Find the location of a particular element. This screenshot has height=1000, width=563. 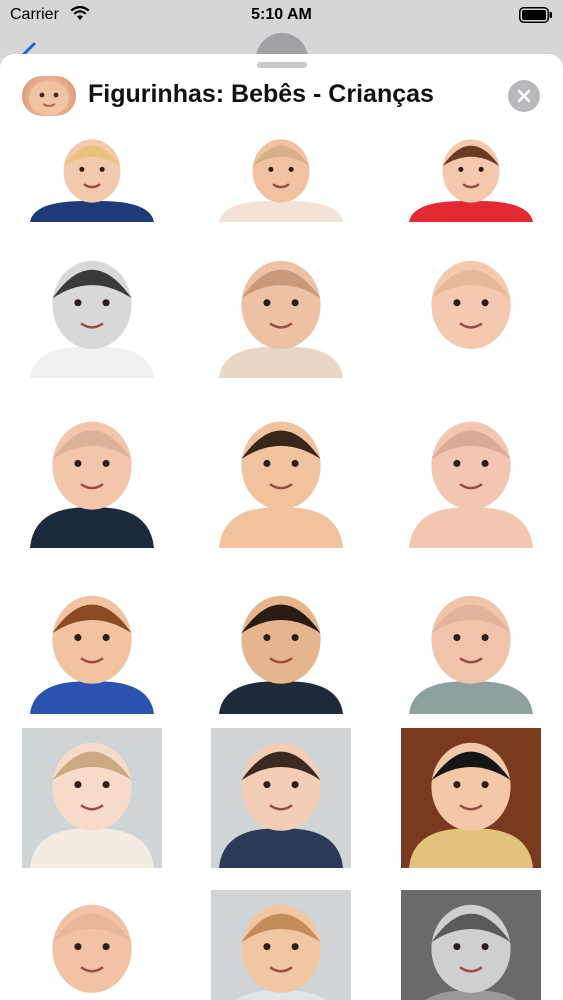

baby-face-icon is located at coordinates (49, 98).